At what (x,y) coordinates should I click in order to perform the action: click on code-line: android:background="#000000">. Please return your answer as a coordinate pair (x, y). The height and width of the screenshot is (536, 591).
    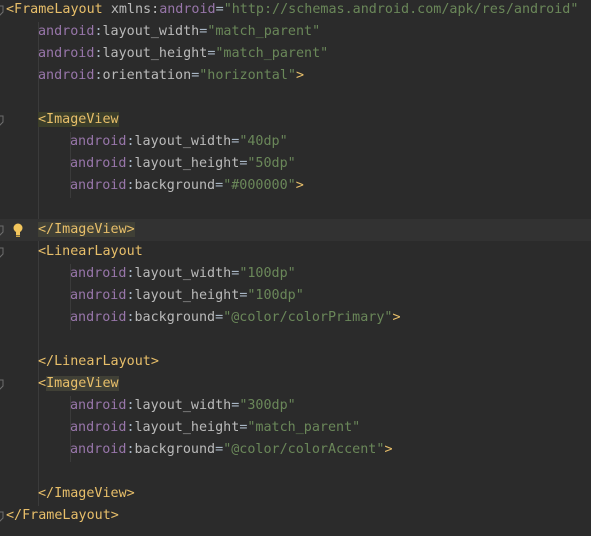
    Looking at the image, I should click on (295, 186).